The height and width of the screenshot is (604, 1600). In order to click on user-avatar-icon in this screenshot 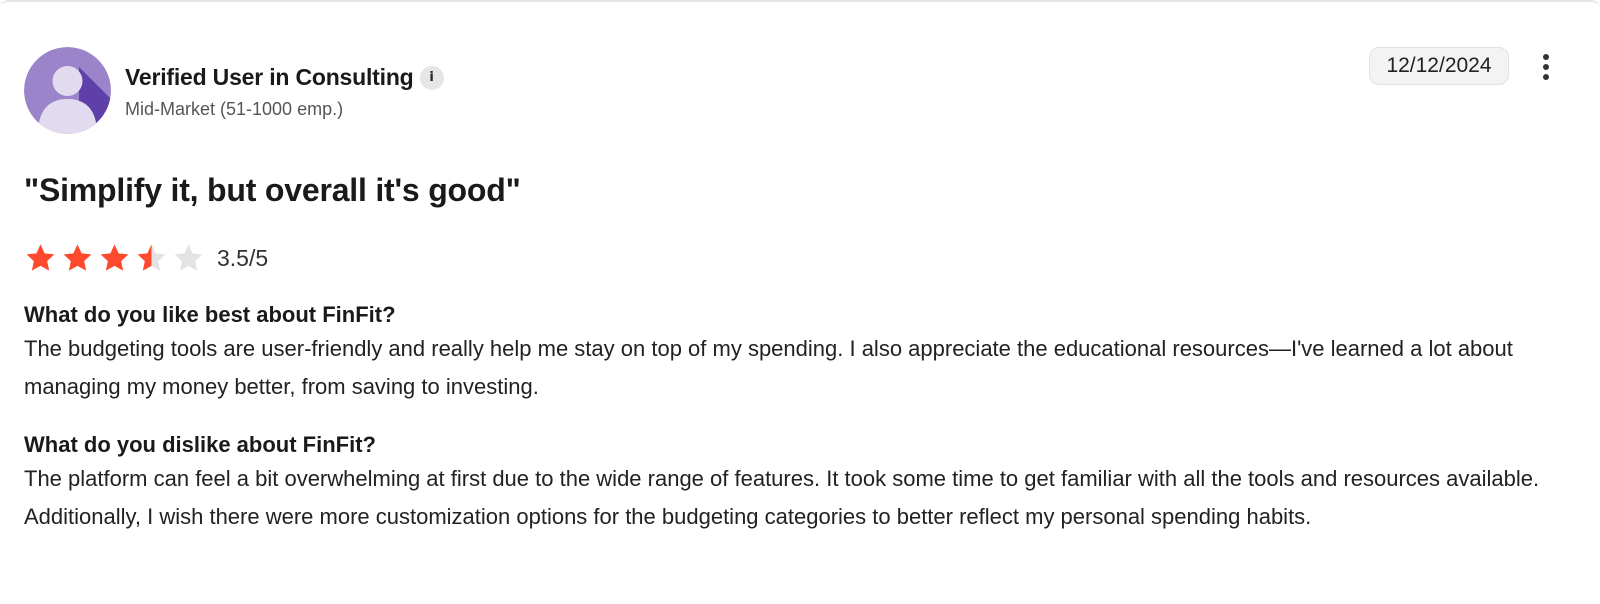, I will do `click(67, 90)`.